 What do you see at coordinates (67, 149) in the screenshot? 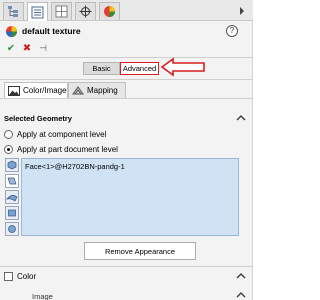
I see `radio-label: Apply at part document level` at bounding box center [67, 149].